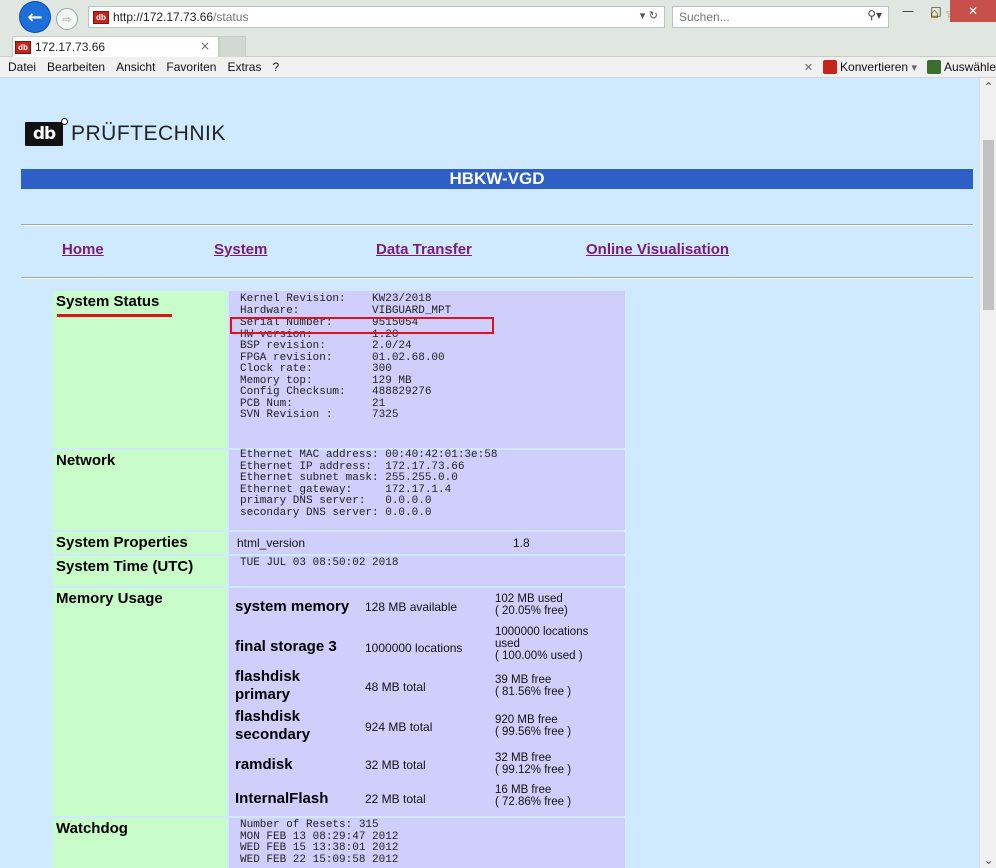 This screenshot has height=868, width=996. I want to click on search-icon: ⚲▾, so click(874, 15).